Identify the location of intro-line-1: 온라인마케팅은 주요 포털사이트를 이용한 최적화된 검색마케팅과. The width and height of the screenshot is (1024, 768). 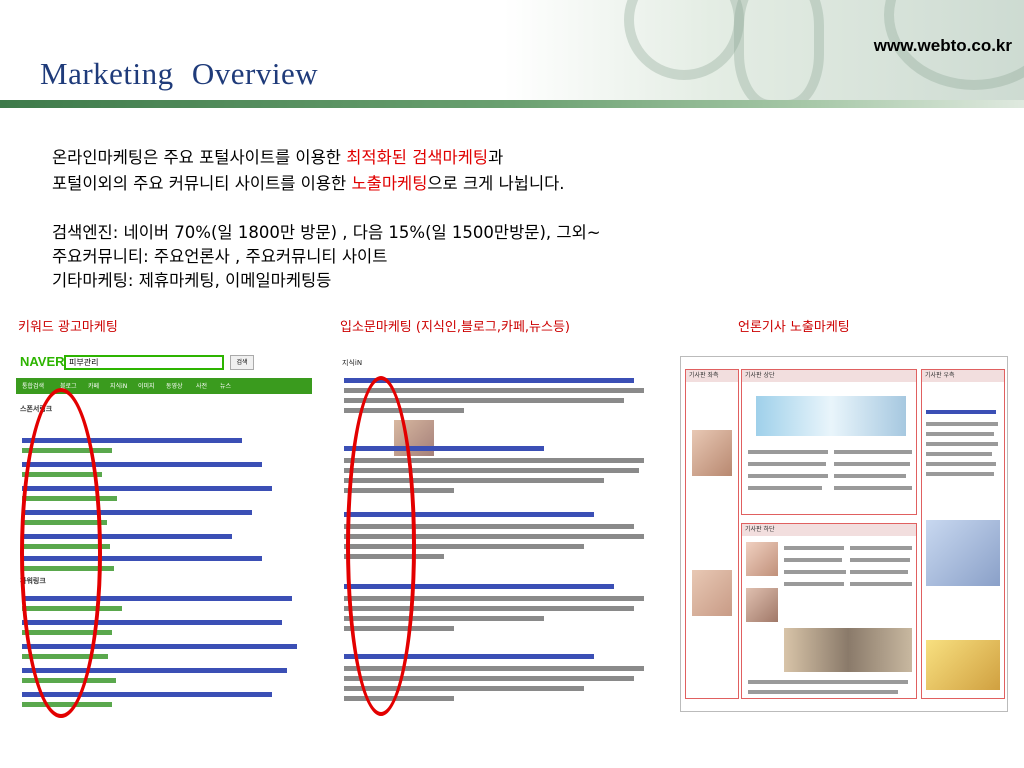
(308, 158).